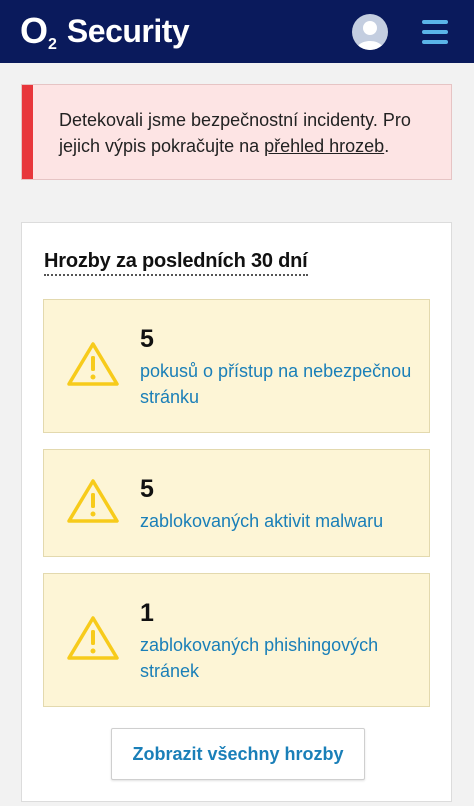 Image resolution: width=474 pixels, height=806 pixels. Describe the element at coordinates (238, 754) in the screenshot. I see `show-all-threats-button: Zobrazit všechny hrozby` at that location.